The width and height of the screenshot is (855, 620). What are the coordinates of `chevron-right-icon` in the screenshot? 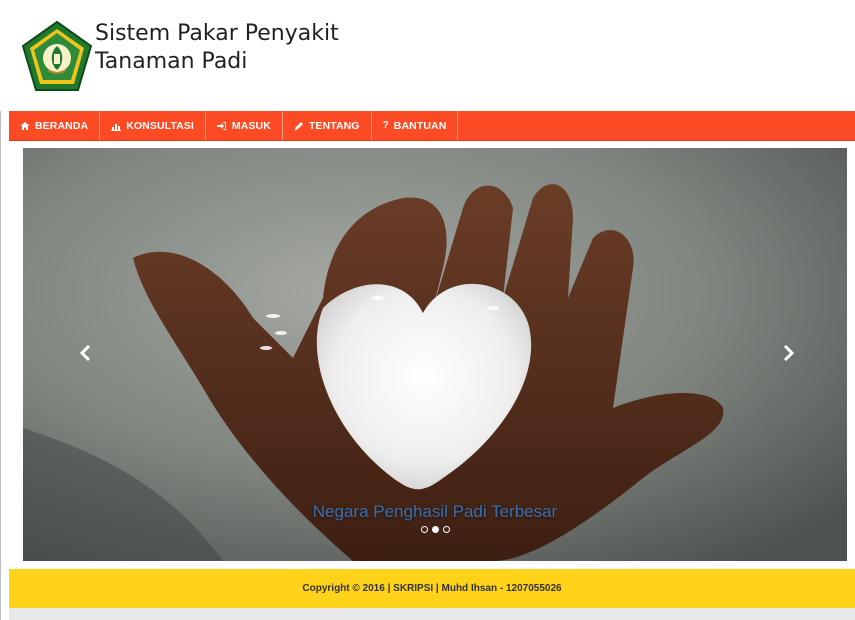 It's located at (789, 353).